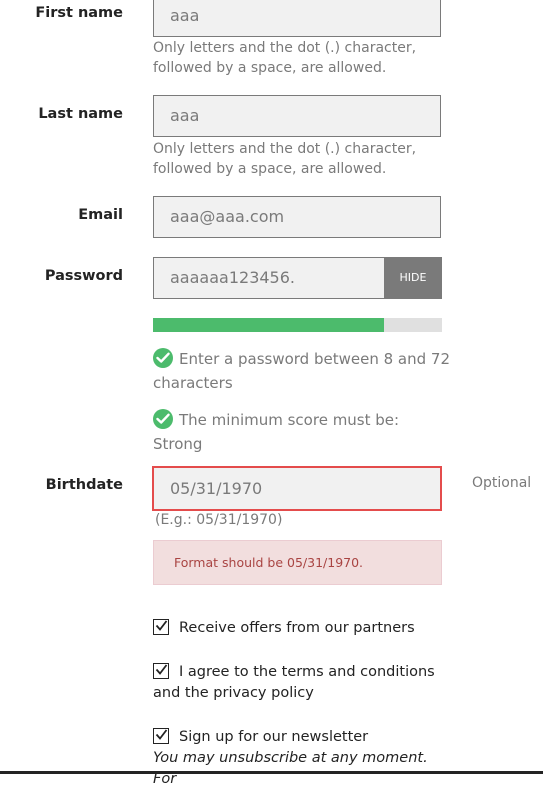 This screenshot has width=543, height=790. Describe the element at coordinates (270, 169) in the screenshot. I see `last-name-help-line2: followed by a space, are allowed.` at that location.